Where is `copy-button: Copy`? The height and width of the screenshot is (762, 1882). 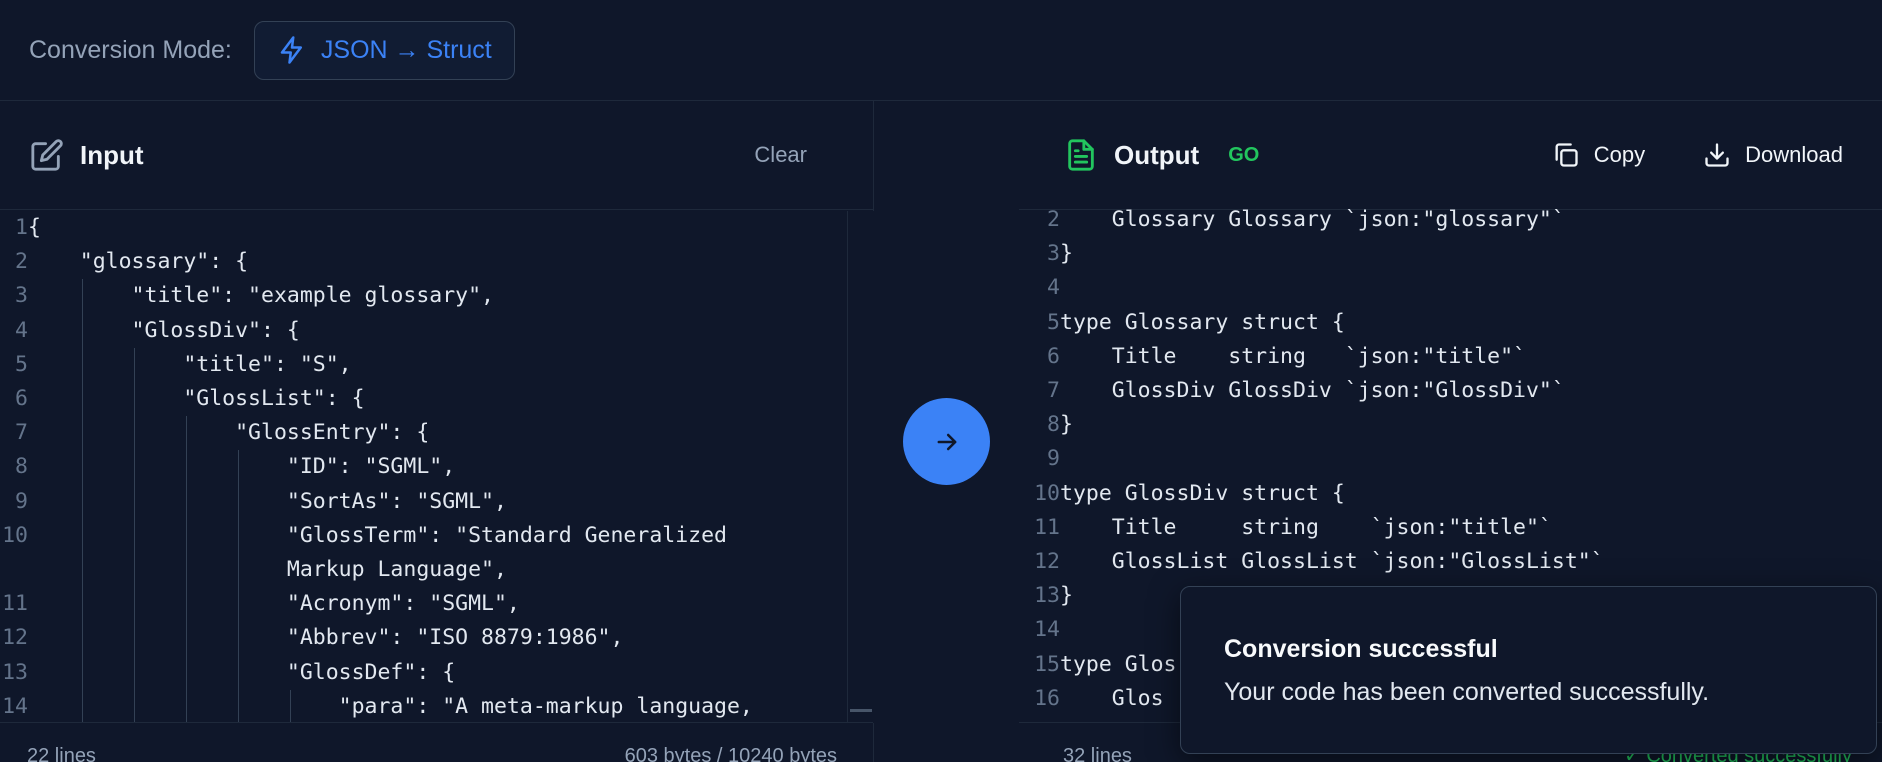
copy-button: Copy is located at coordinates (1598, 155).